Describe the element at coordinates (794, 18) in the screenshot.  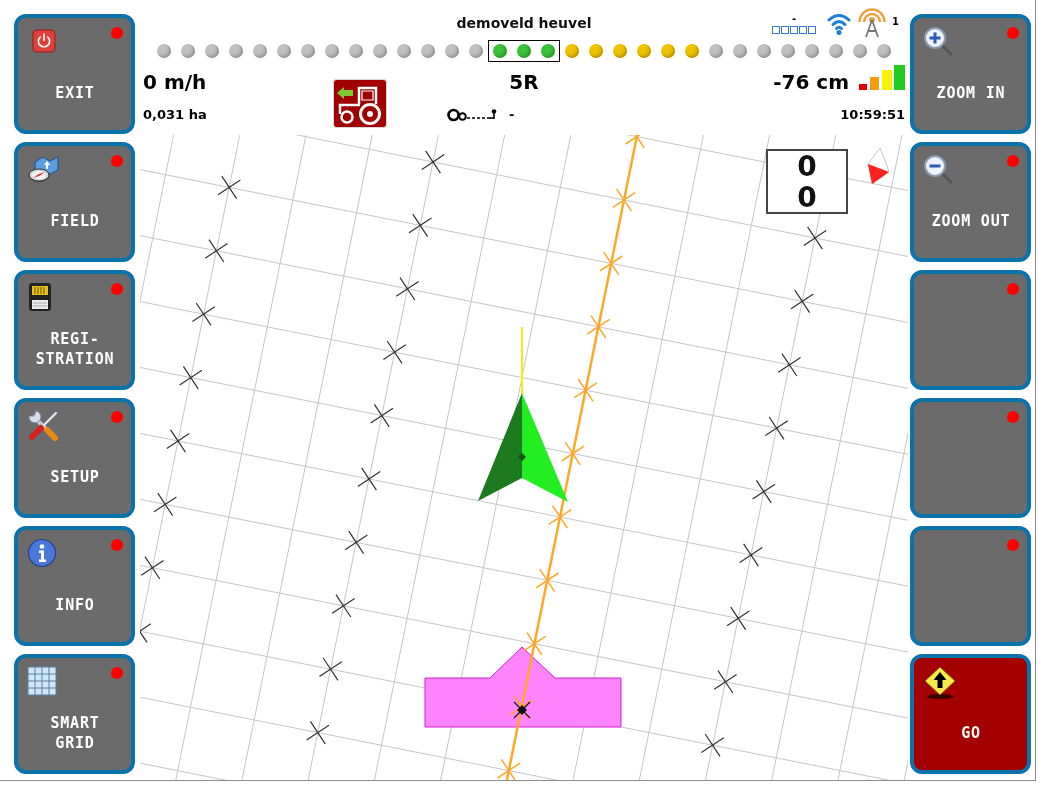
I see `correction-status: -` at that location.